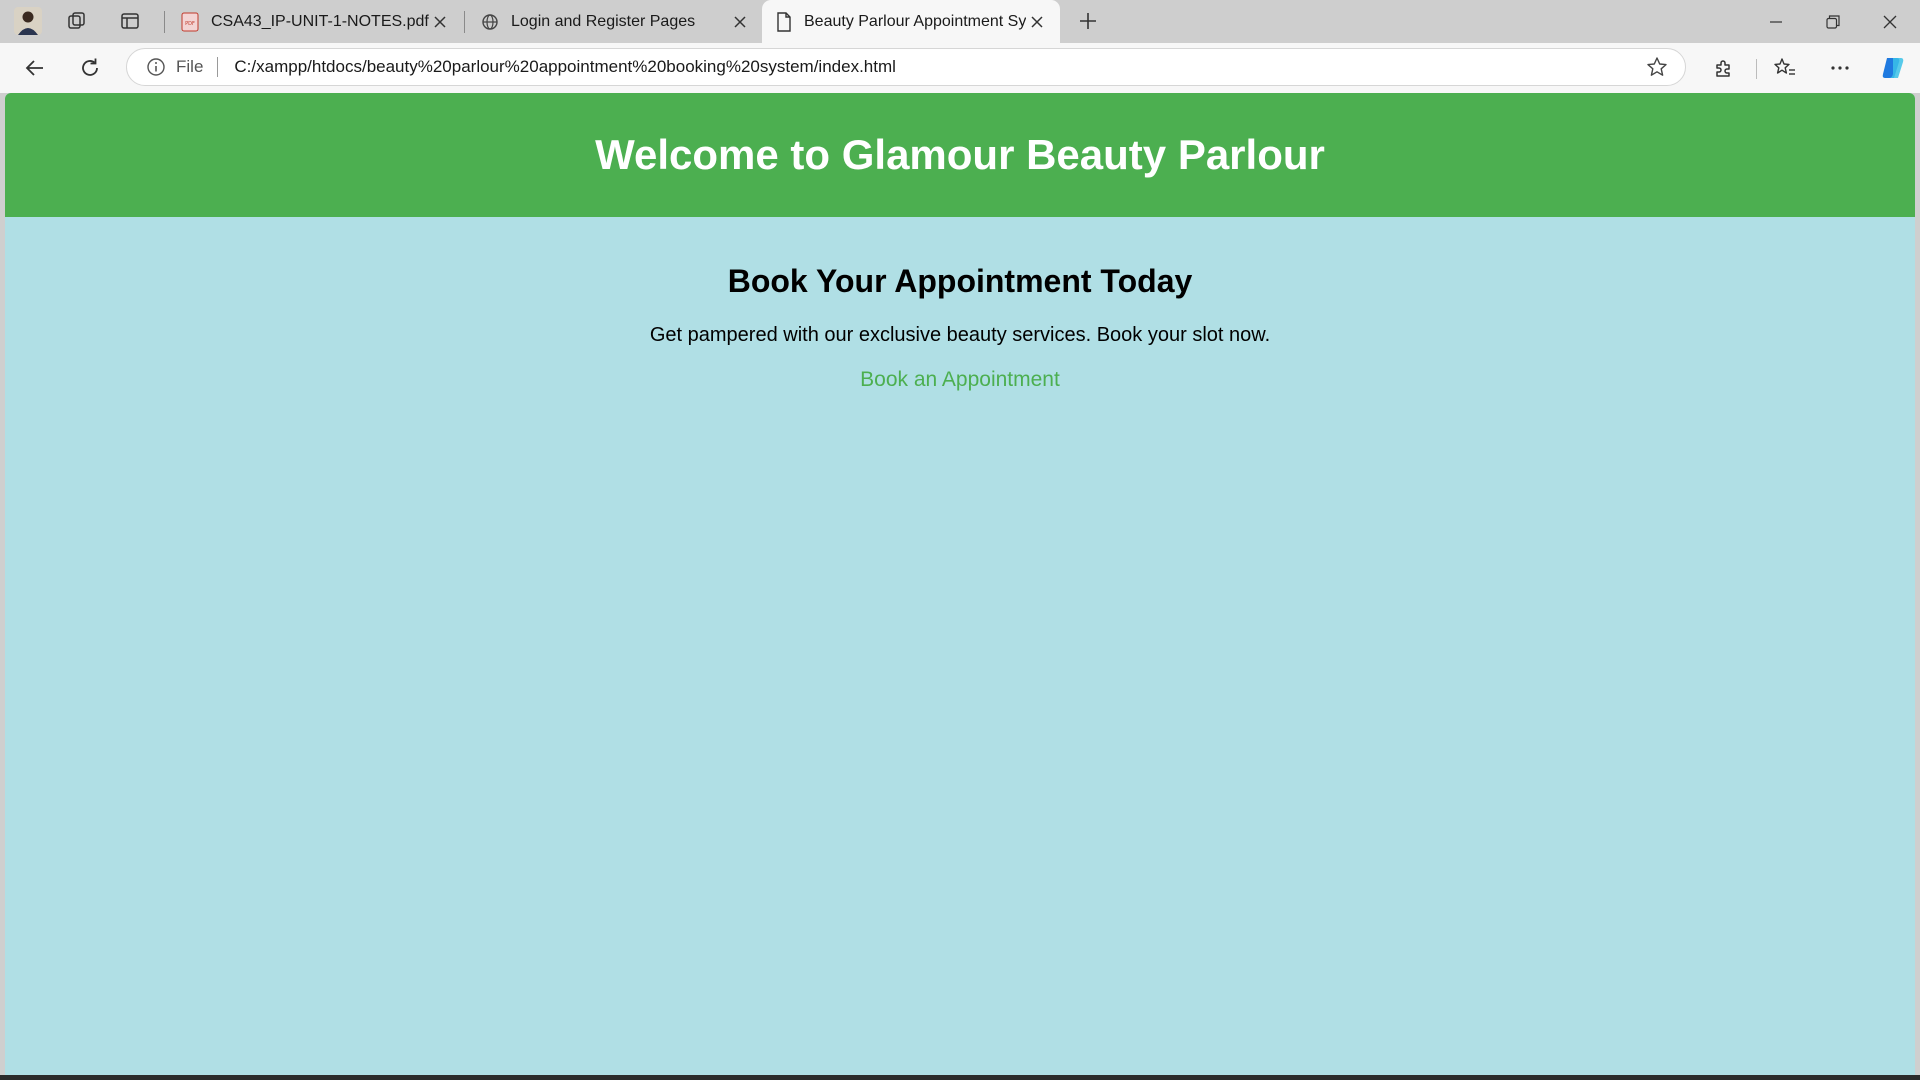  I want to click on minimize-button, so click(1776, 21).